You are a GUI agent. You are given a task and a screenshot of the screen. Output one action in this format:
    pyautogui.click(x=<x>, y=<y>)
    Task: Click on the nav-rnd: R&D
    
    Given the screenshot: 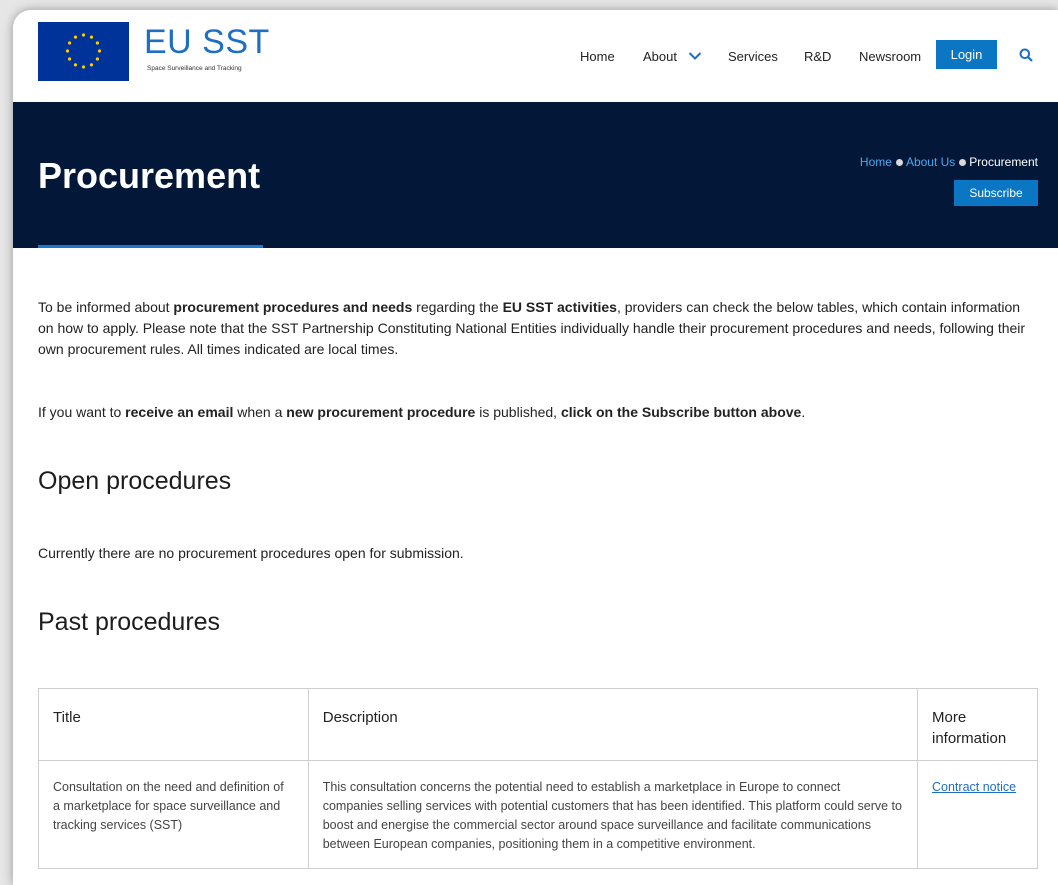 What is the action you would take?
    pyautogui.click(x=817, y=57)
    